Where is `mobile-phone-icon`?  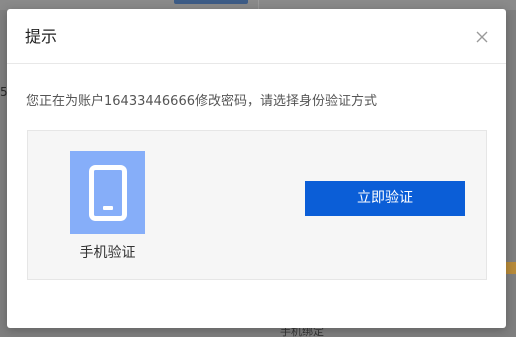 mobile-phone-icon is located at coordinates (108, 193).